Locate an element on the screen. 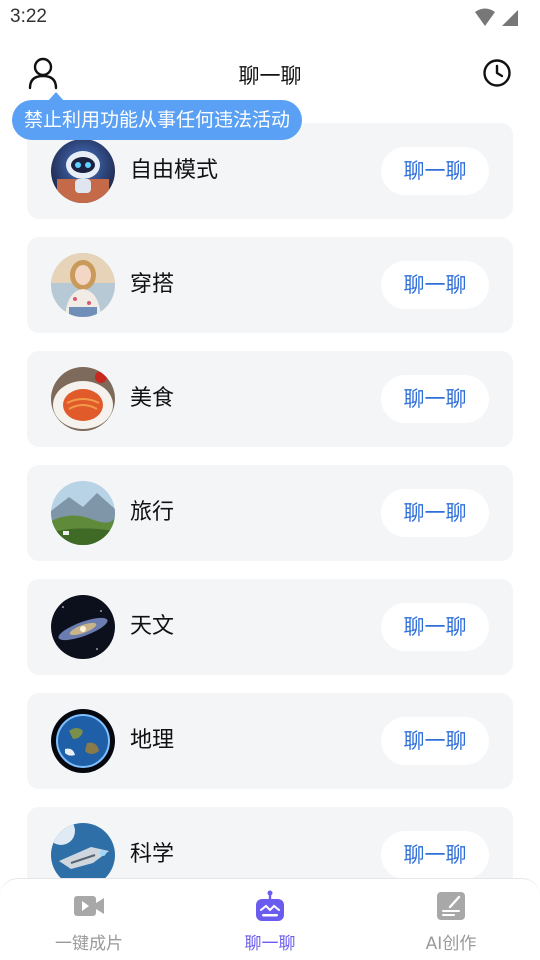 Image resolution: width=540 pixels, height=960 pixels. nav-label: 一键成片 is located at coordinates (89, 944).